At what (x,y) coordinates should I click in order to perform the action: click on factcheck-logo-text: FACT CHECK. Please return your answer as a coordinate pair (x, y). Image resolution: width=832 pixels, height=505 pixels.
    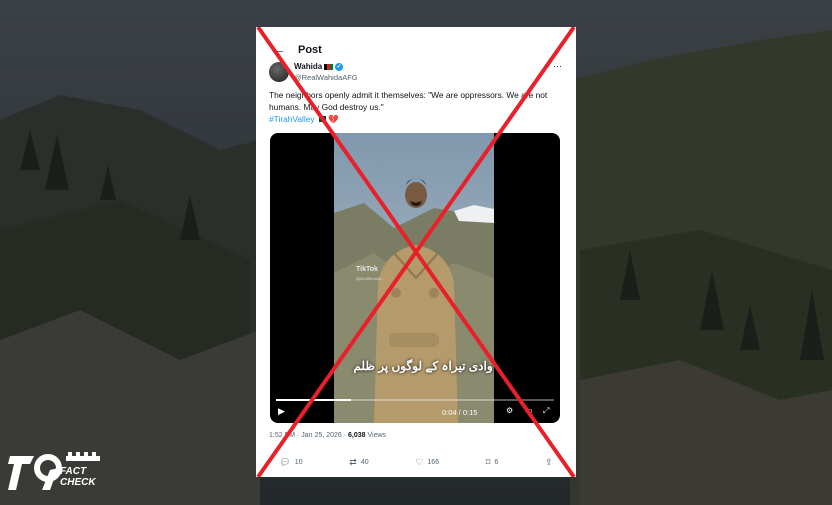
    Looking at the image, I should click on (78, 477).